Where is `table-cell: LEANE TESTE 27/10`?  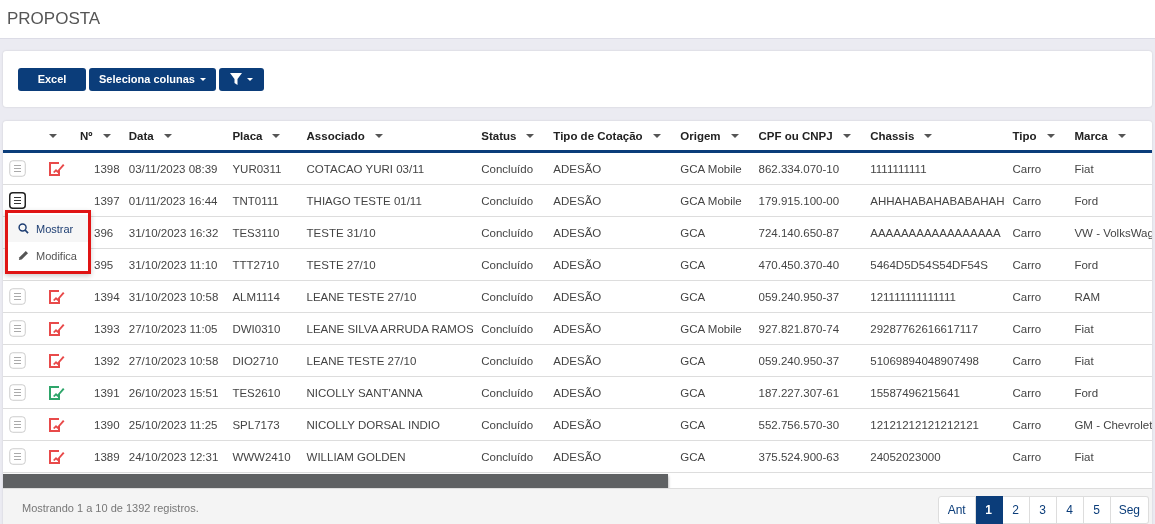 table-cell: LEANE TESTE 27/10 is located at coordinates (361, 360).